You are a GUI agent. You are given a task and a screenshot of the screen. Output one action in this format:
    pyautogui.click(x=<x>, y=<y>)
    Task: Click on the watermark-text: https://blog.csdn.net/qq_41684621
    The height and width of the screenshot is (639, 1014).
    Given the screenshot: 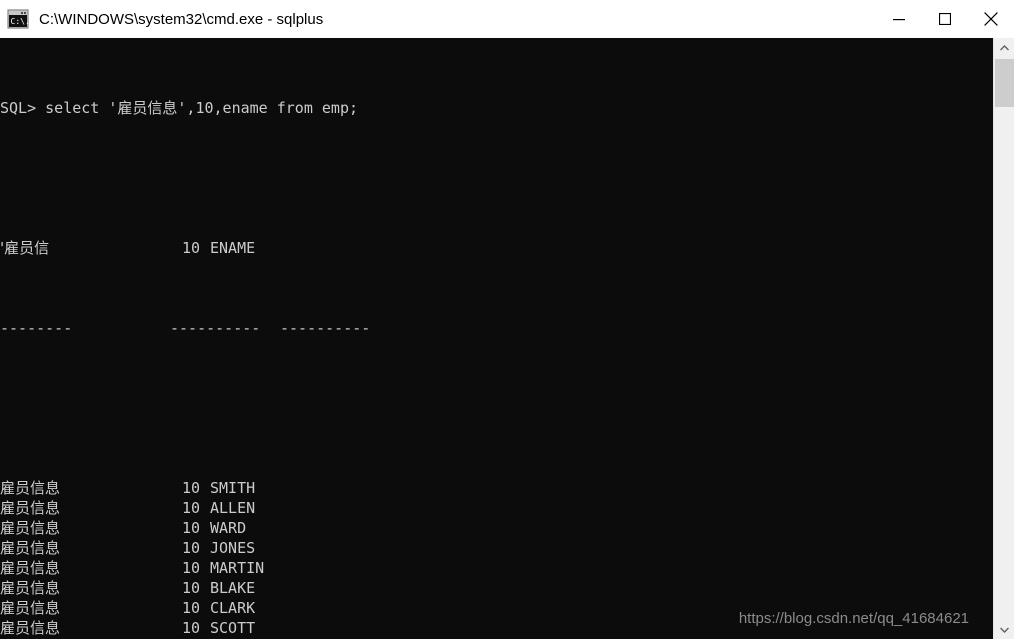 What is the action you would take?
    pyautogui.click(x=853, y=618)
    